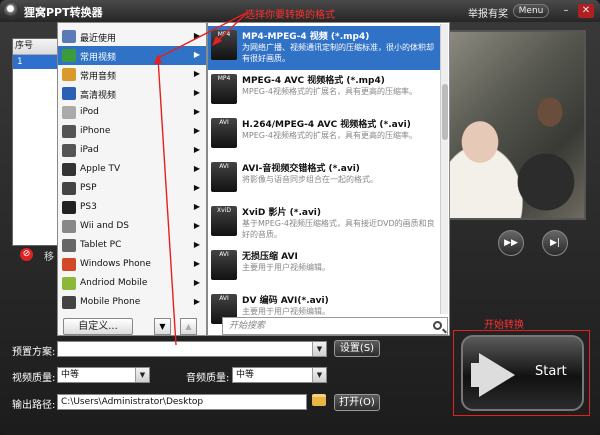  Describe the element at coordinates (201, 178) in the screenshot. I see `annotation-arrows` at that location.